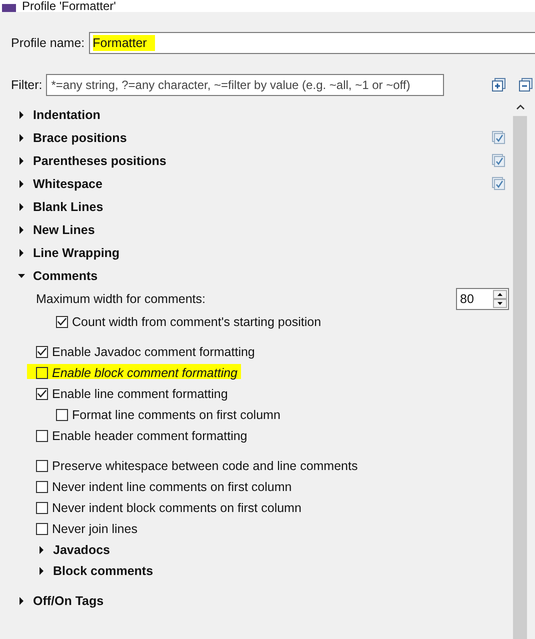 Image resolution: width=535 pixels, height=639 pixels. I want to click on field-value: Formatter, so click(123, 43).